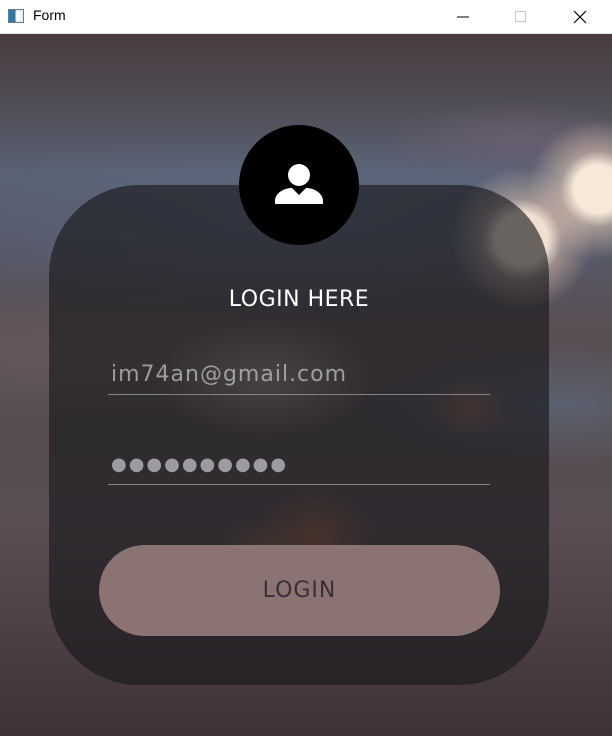 The width and height of the screenshot is (612, 736). What do you see at coordinates (299, 299) in the screenshot?
I see `login-heading: LOGIN HERE` at bounding box center [299, 299].